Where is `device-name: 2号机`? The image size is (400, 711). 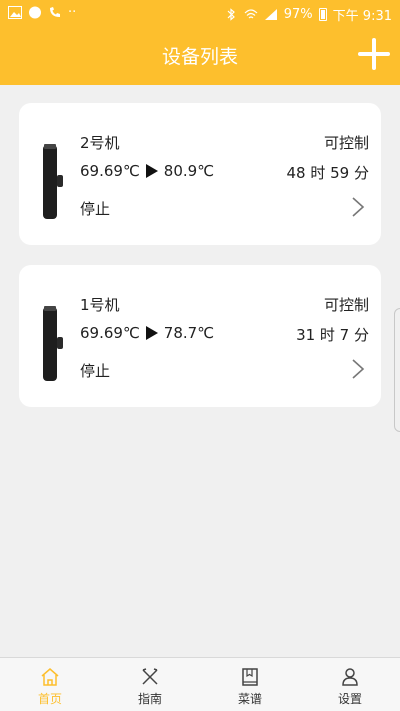
device-name: 2号机 is located at coordinates (100, 143).